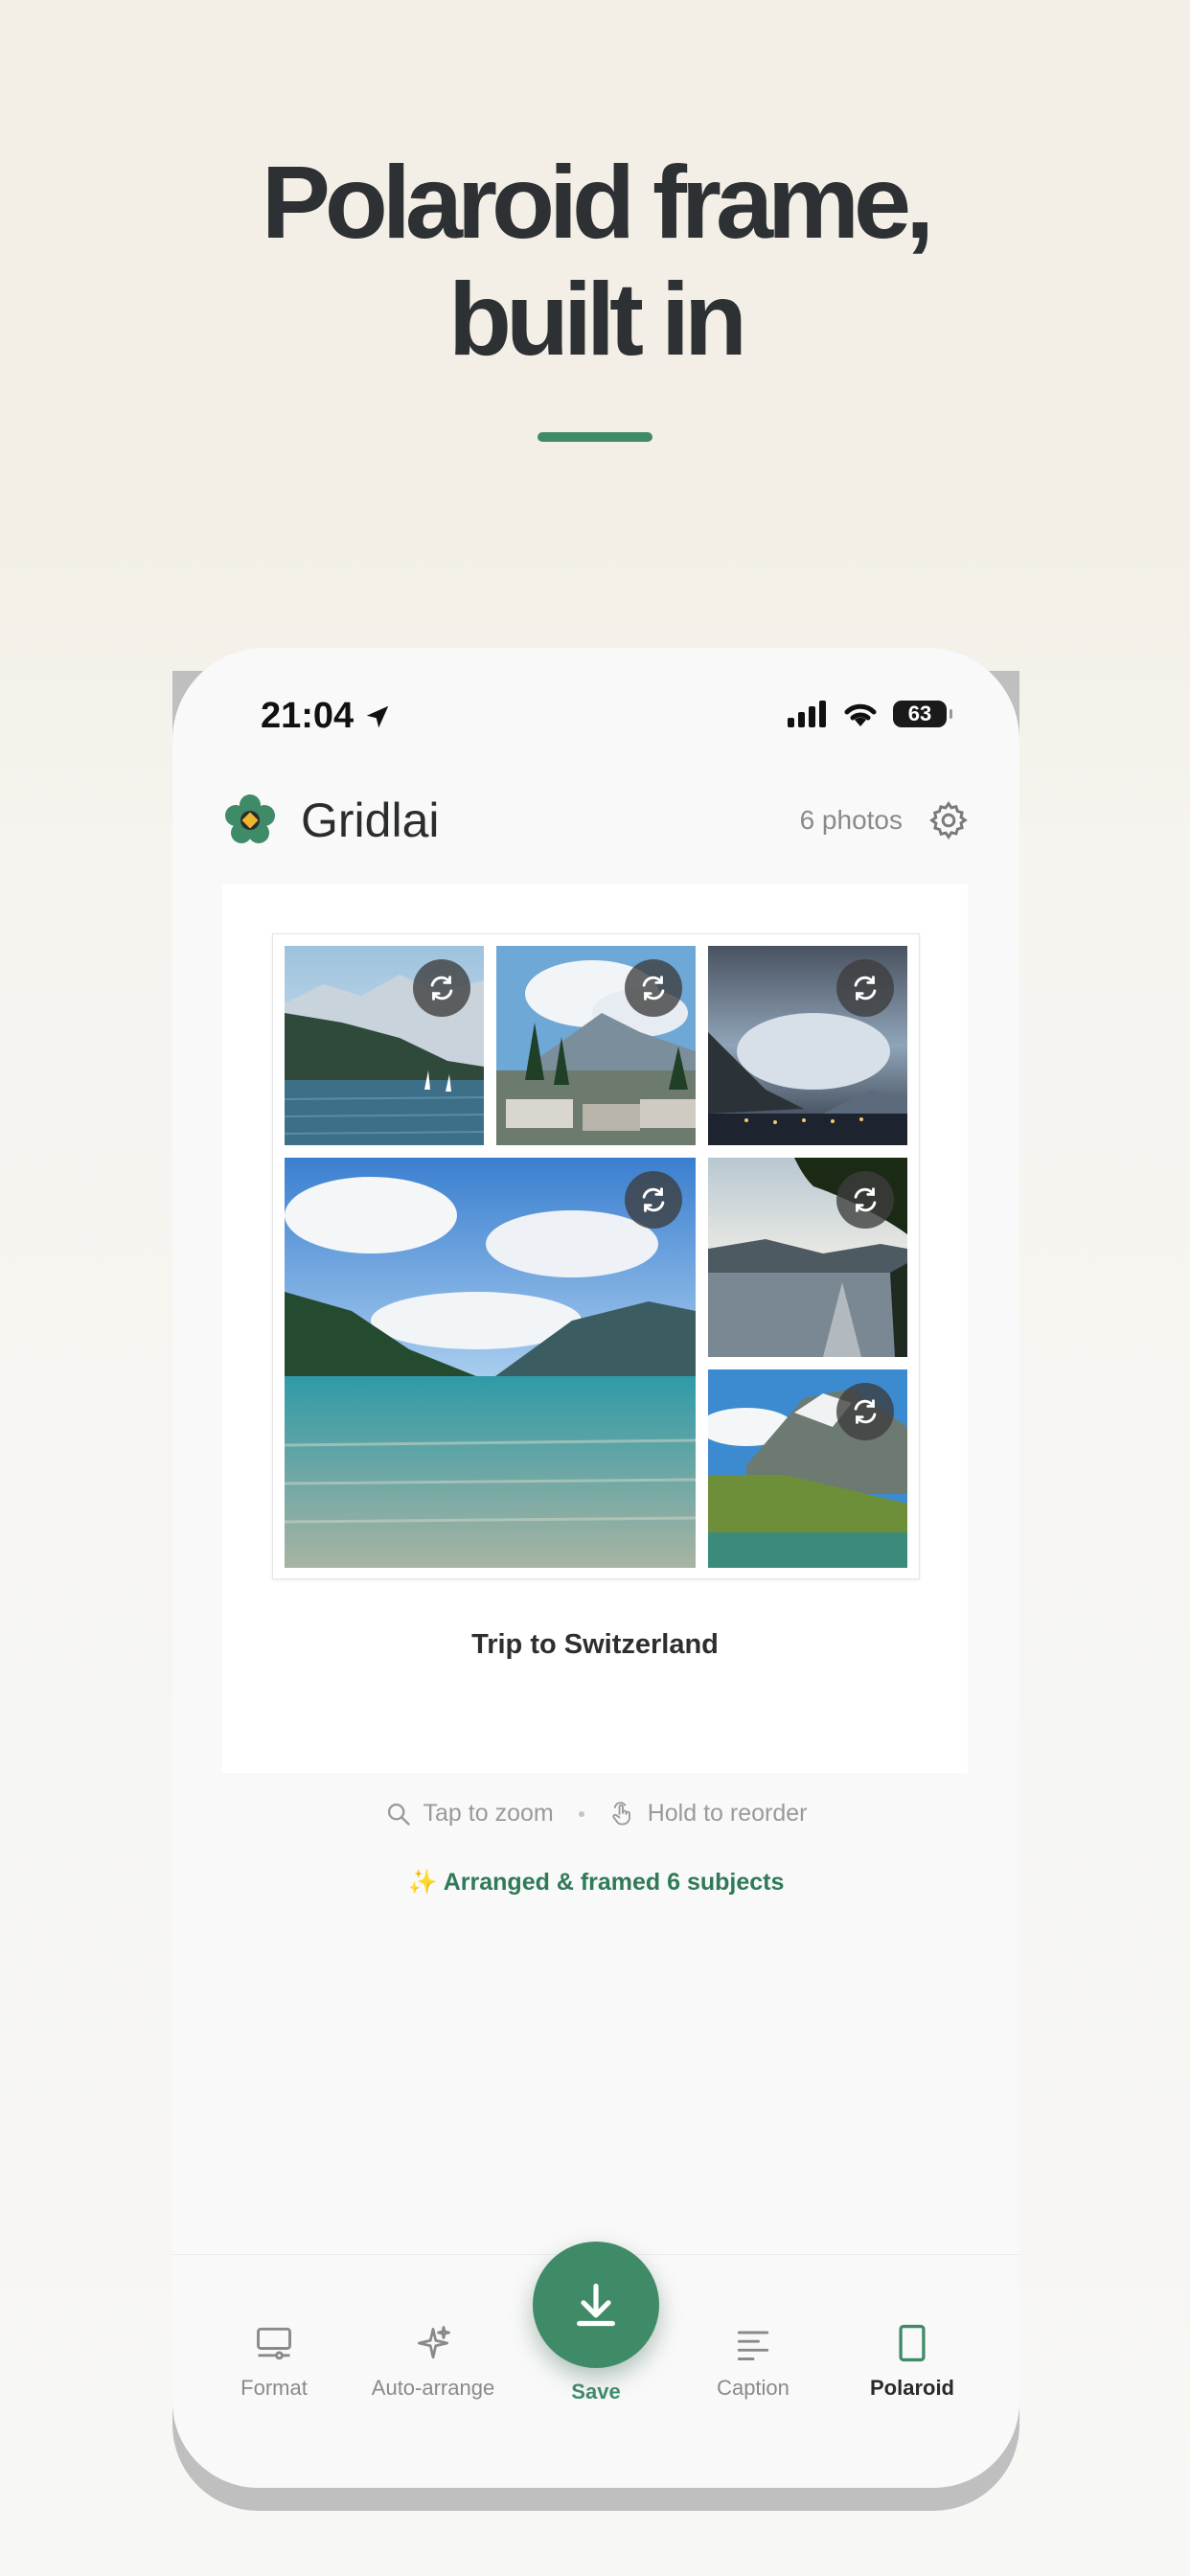 This screenshot has width=1190, height=2576. I want to click on arrange-status-message: ✨ Arranged & framed 6 subjects, so click(596, 1882).